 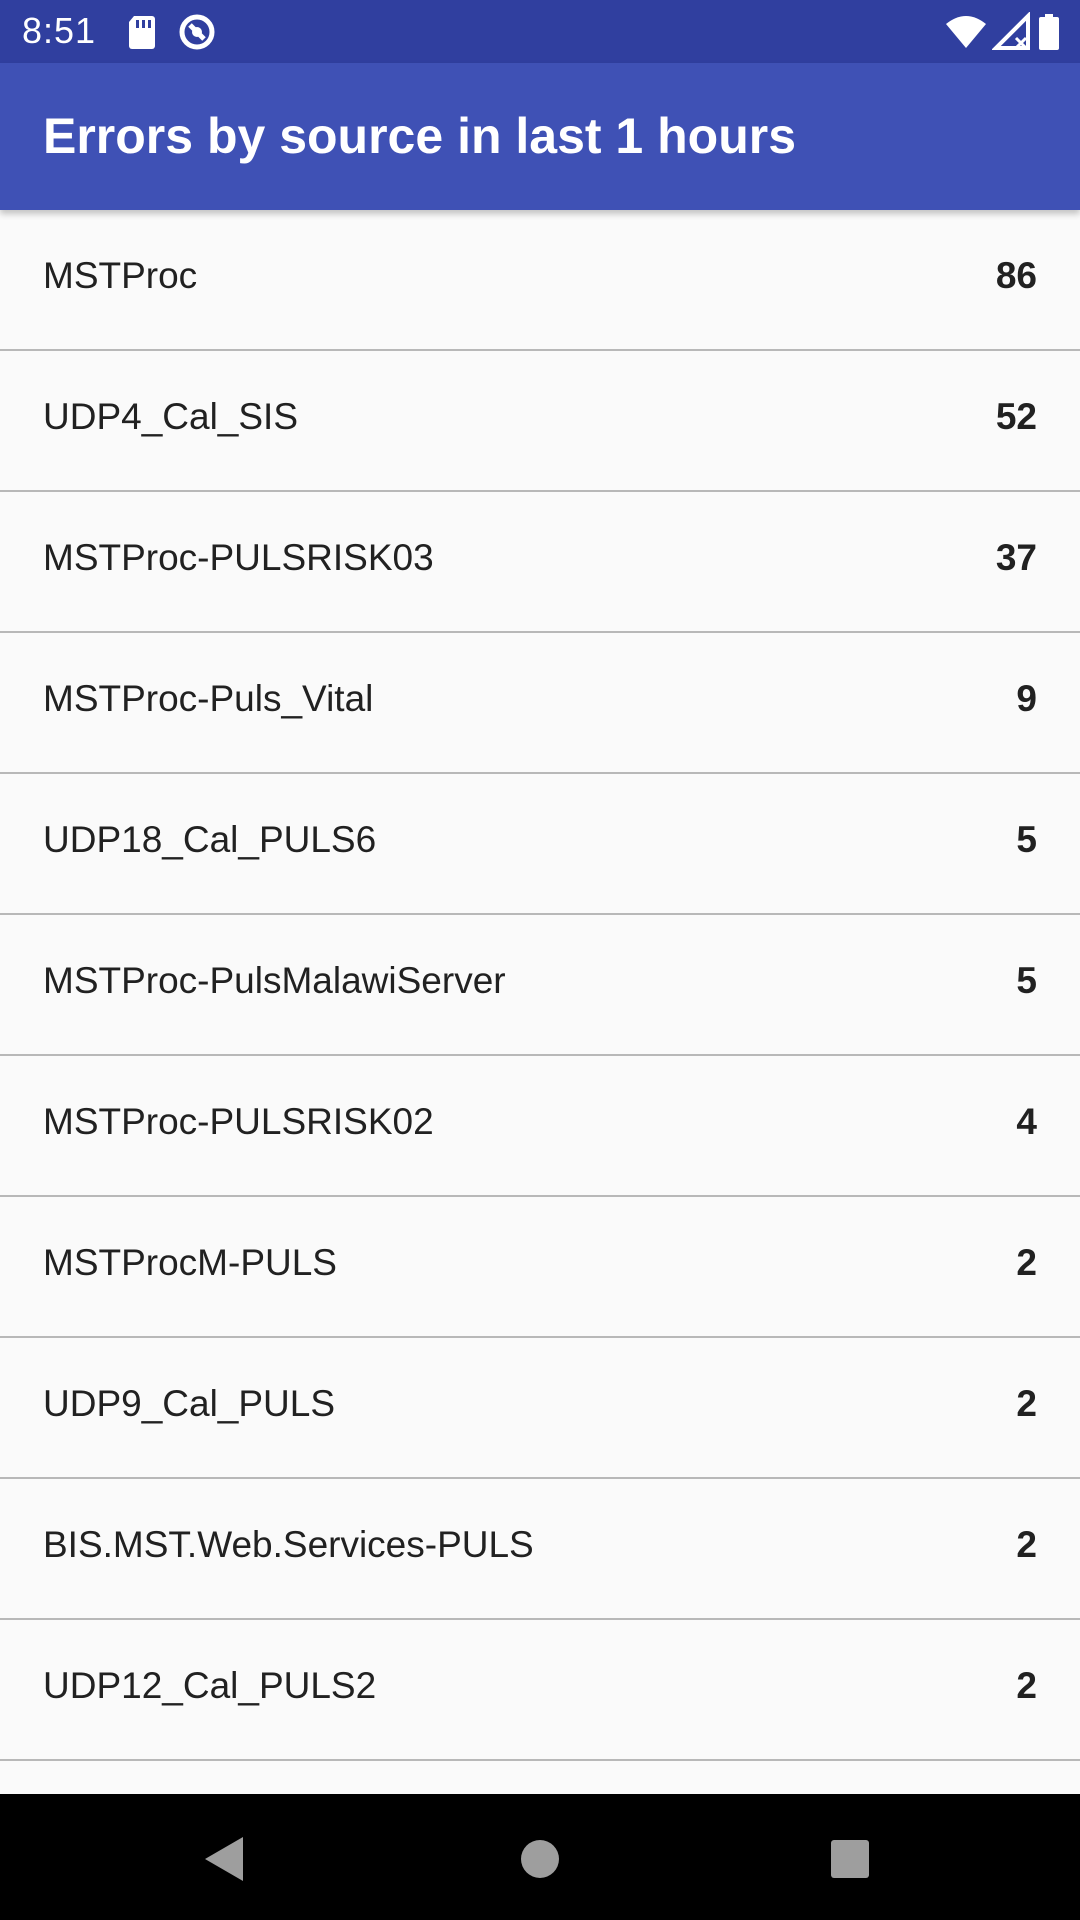 I want to click on cellular-signal-icon, so click(x=1011, y=31).